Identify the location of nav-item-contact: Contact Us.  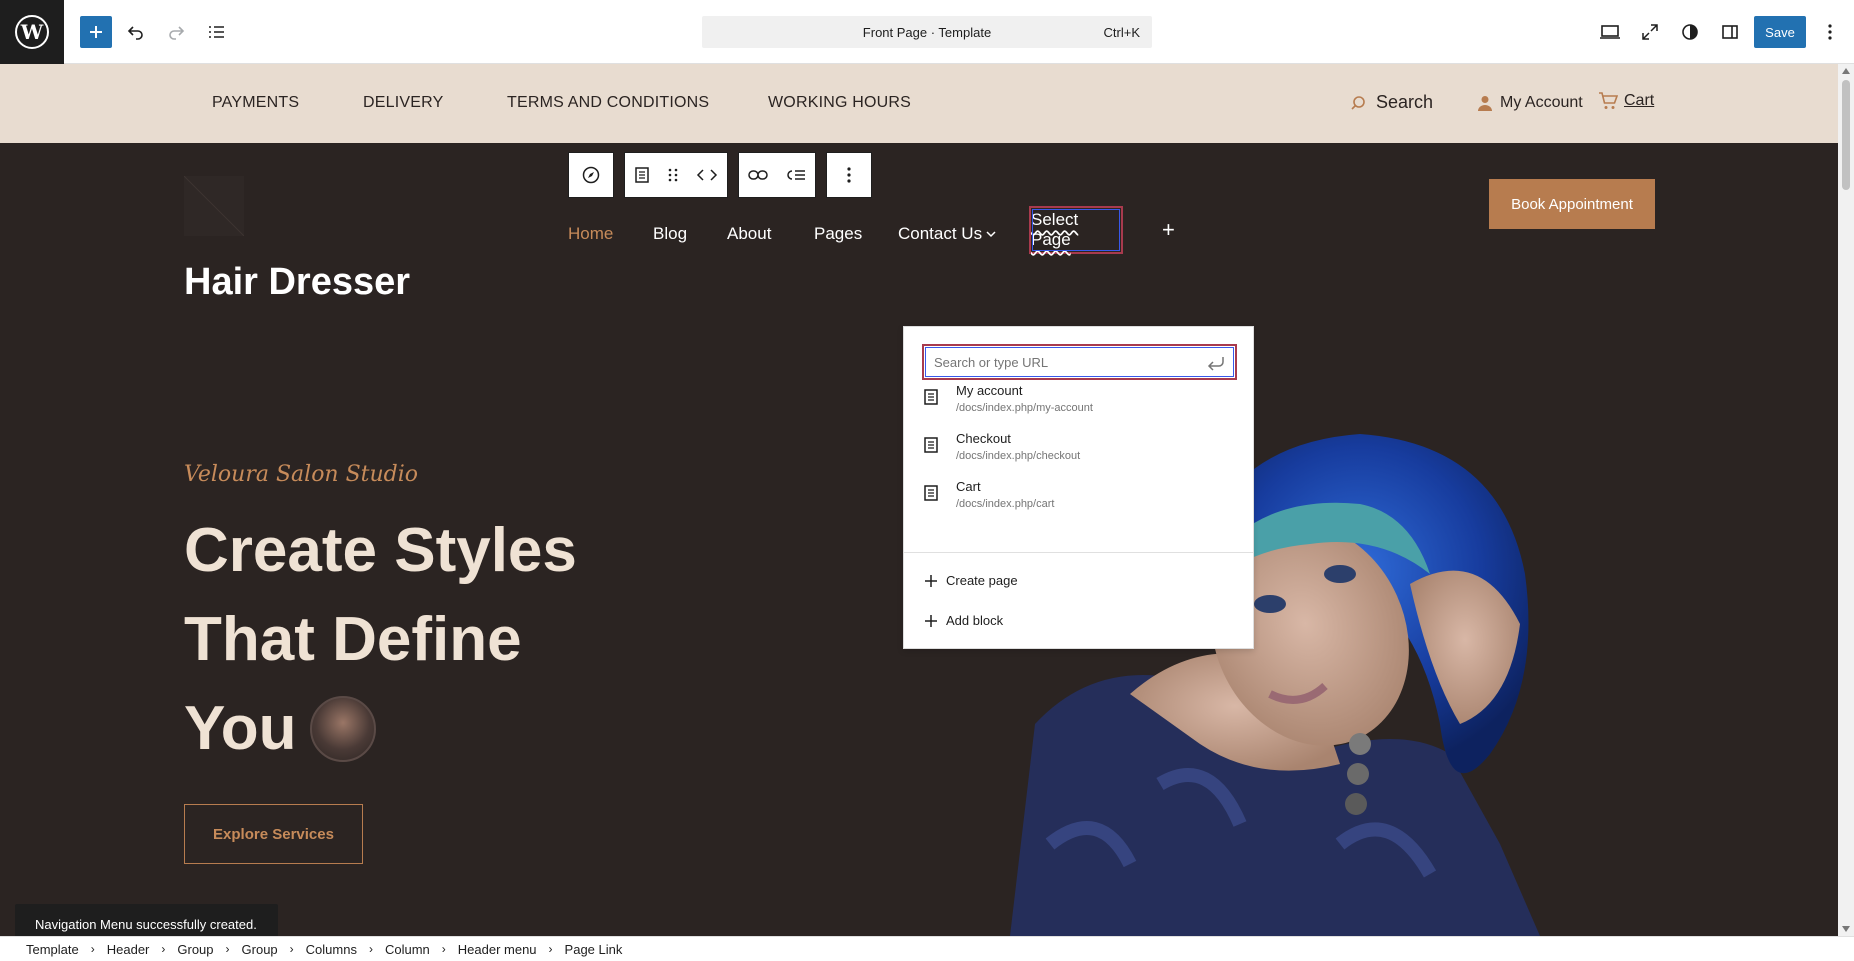
(947, 234).